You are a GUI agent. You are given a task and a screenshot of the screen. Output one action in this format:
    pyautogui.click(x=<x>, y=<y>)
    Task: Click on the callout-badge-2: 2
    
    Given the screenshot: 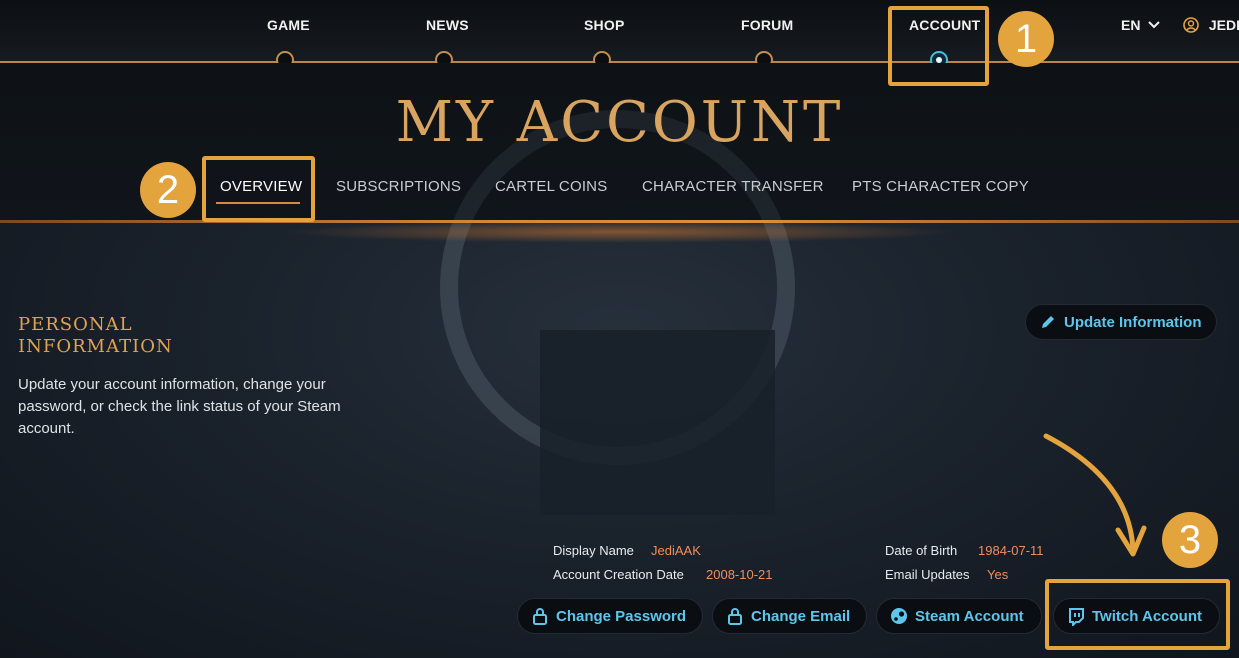 What is the action you would take?
    pyautogui.click(x=168, y=190)
    